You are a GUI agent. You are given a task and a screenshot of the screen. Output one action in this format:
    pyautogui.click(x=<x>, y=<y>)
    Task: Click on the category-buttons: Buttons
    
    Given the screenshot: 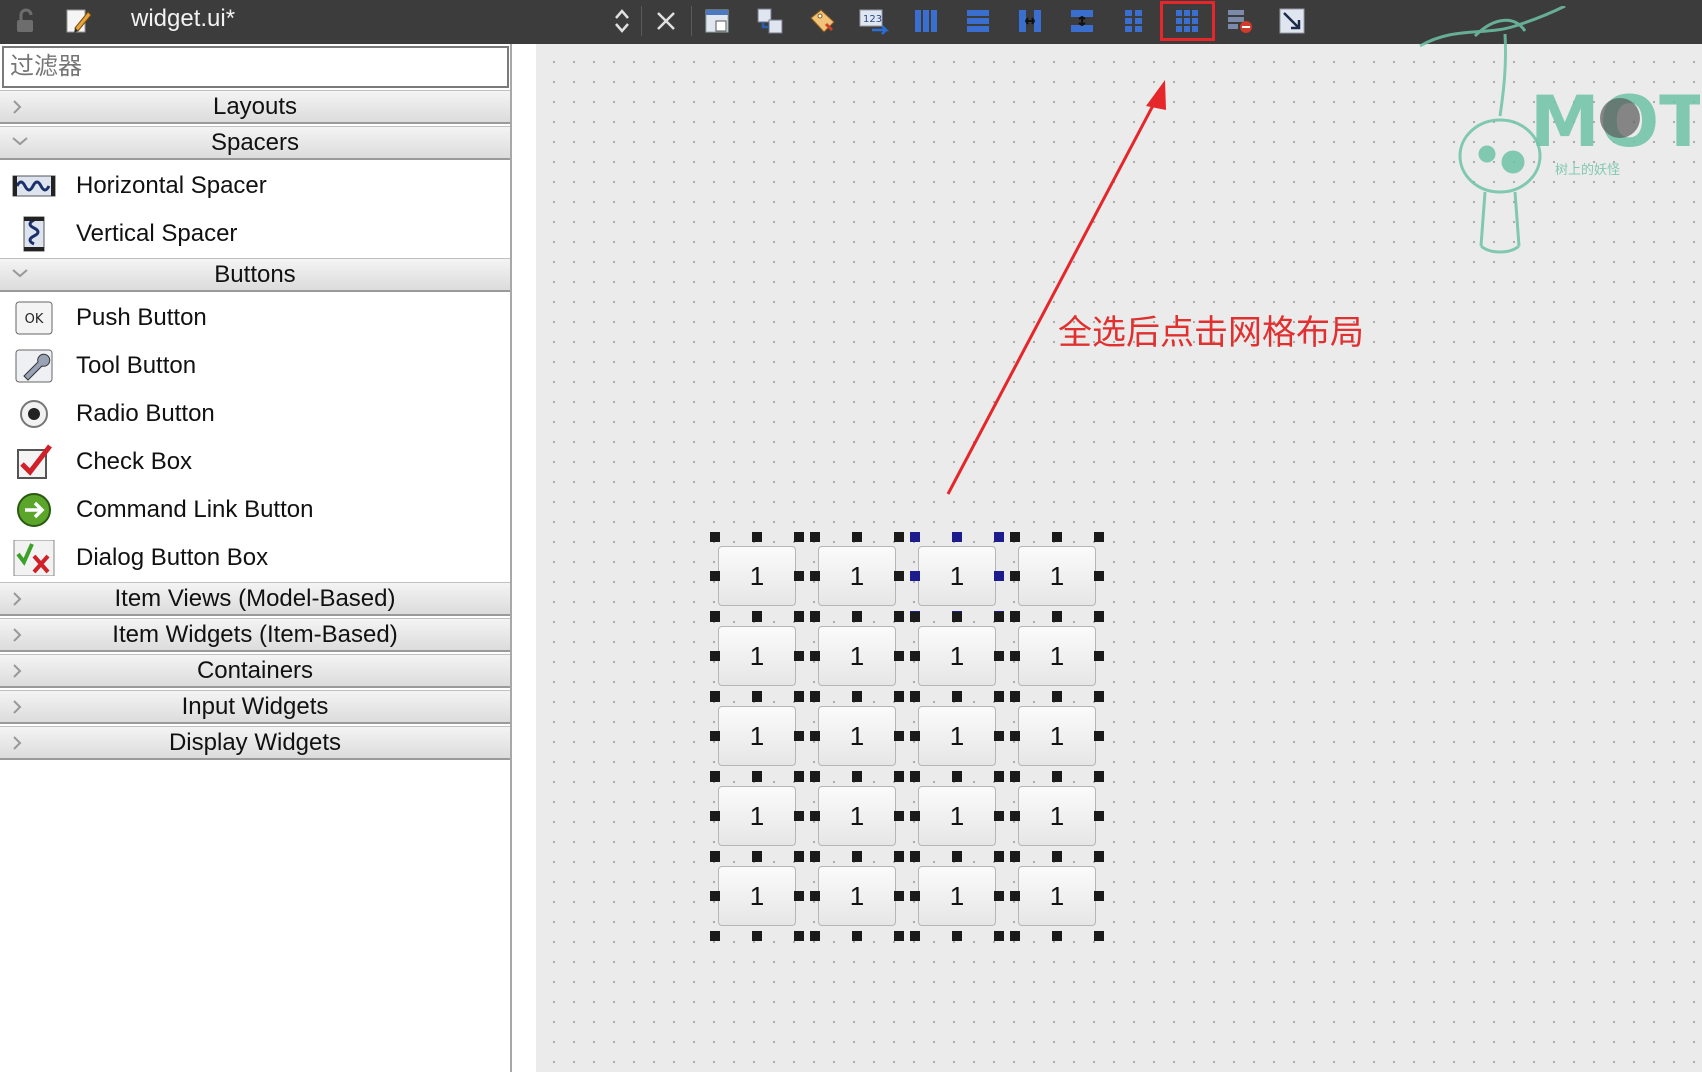 What is the action you would take?
    pyautogui.click(x=255, y=275)
    